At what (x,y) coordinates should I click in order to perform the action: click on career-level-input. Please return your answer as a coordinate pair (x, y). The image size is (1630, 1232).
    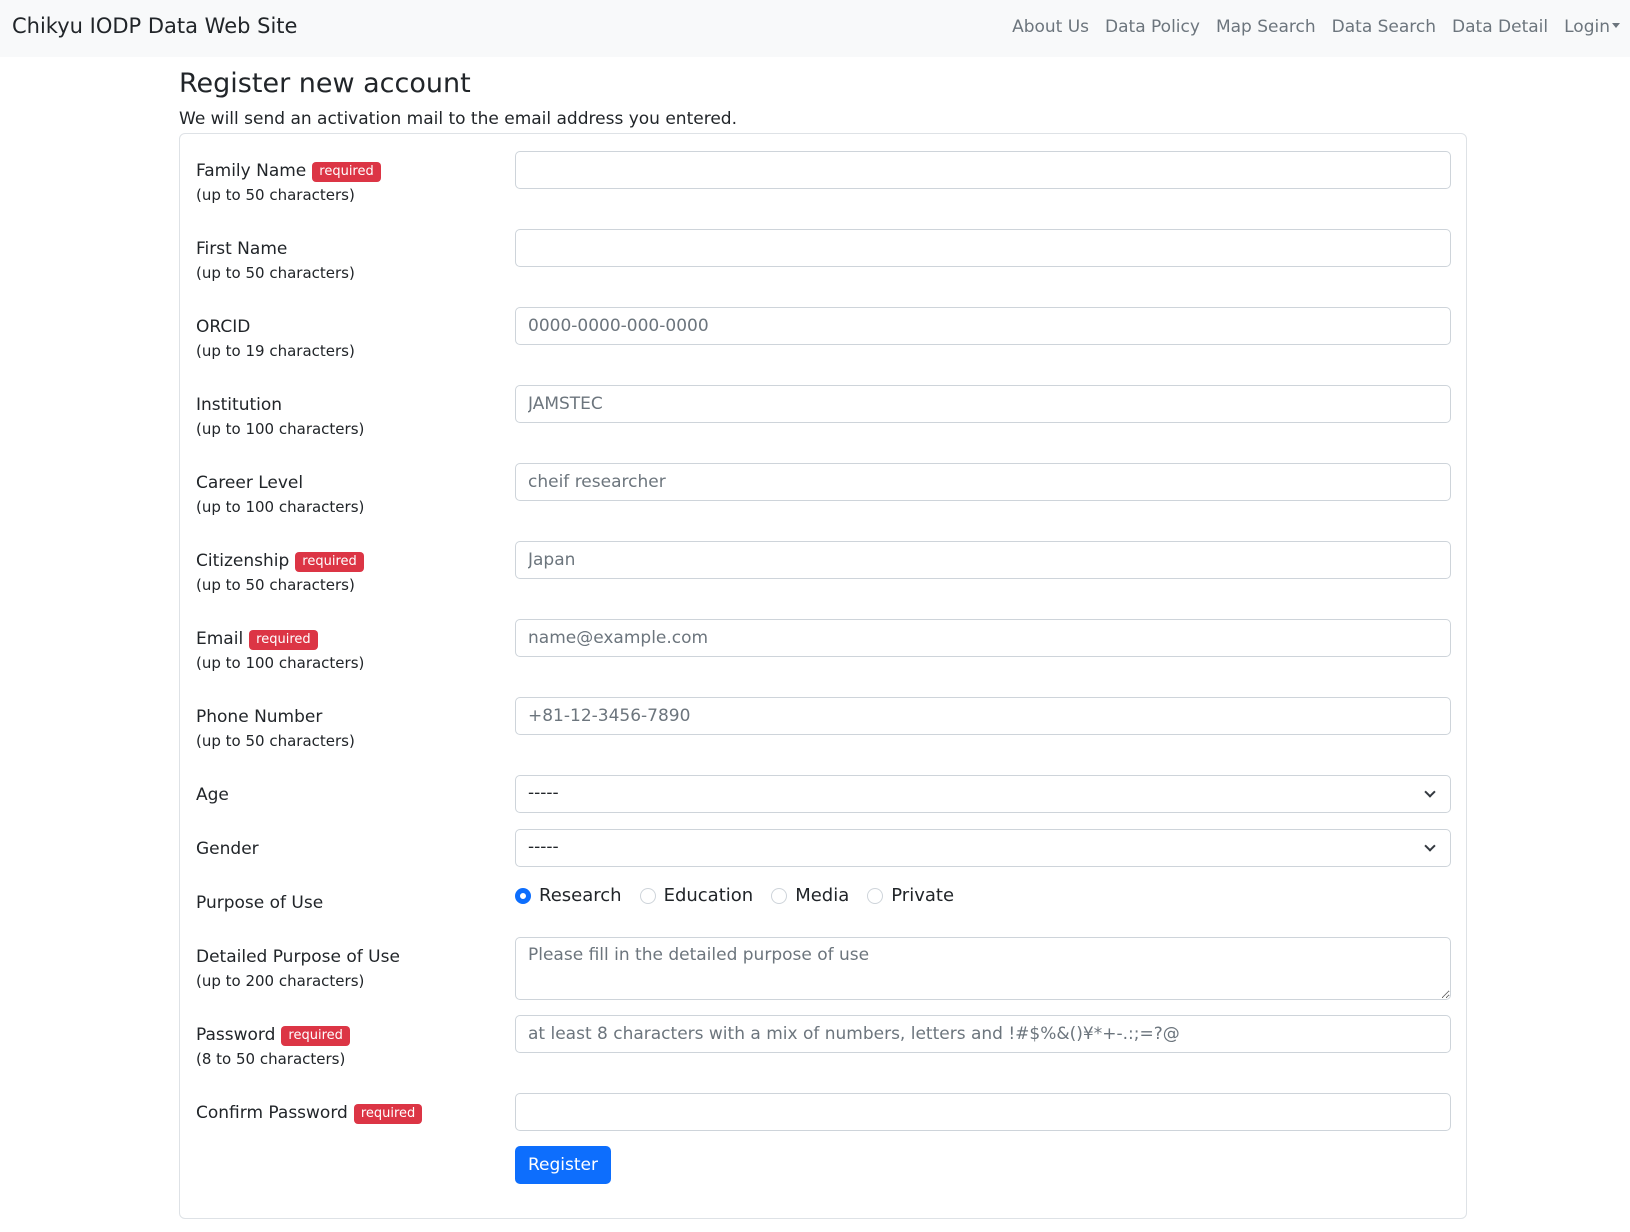
    Looking at the image, I should click on (983, 482).